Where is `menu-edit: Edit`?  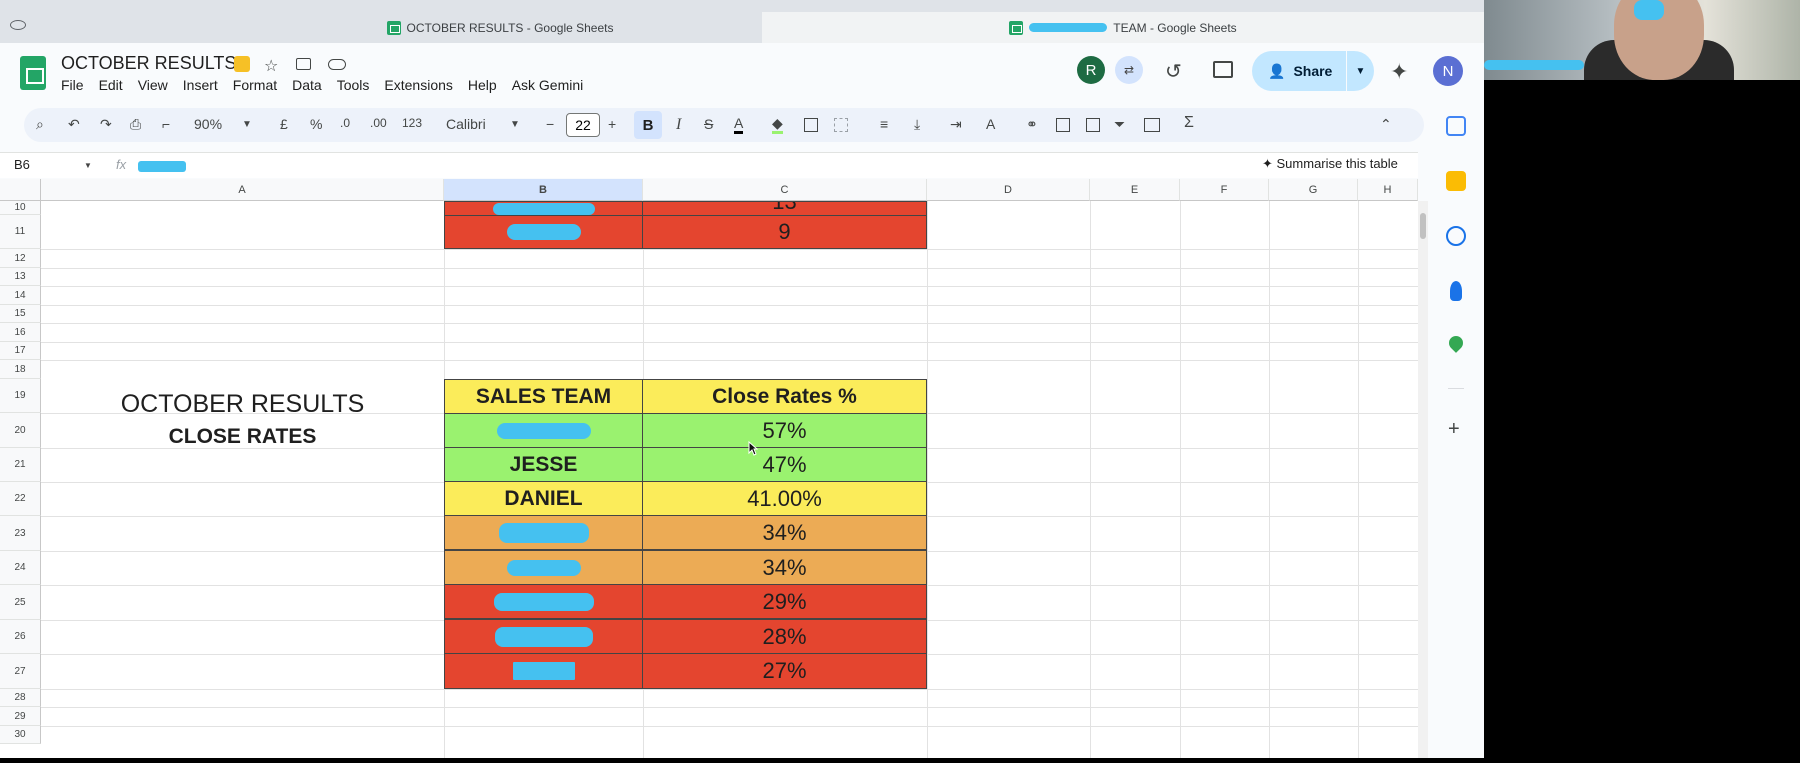
menu-edit: Edit is located at coordinates (111, 85).